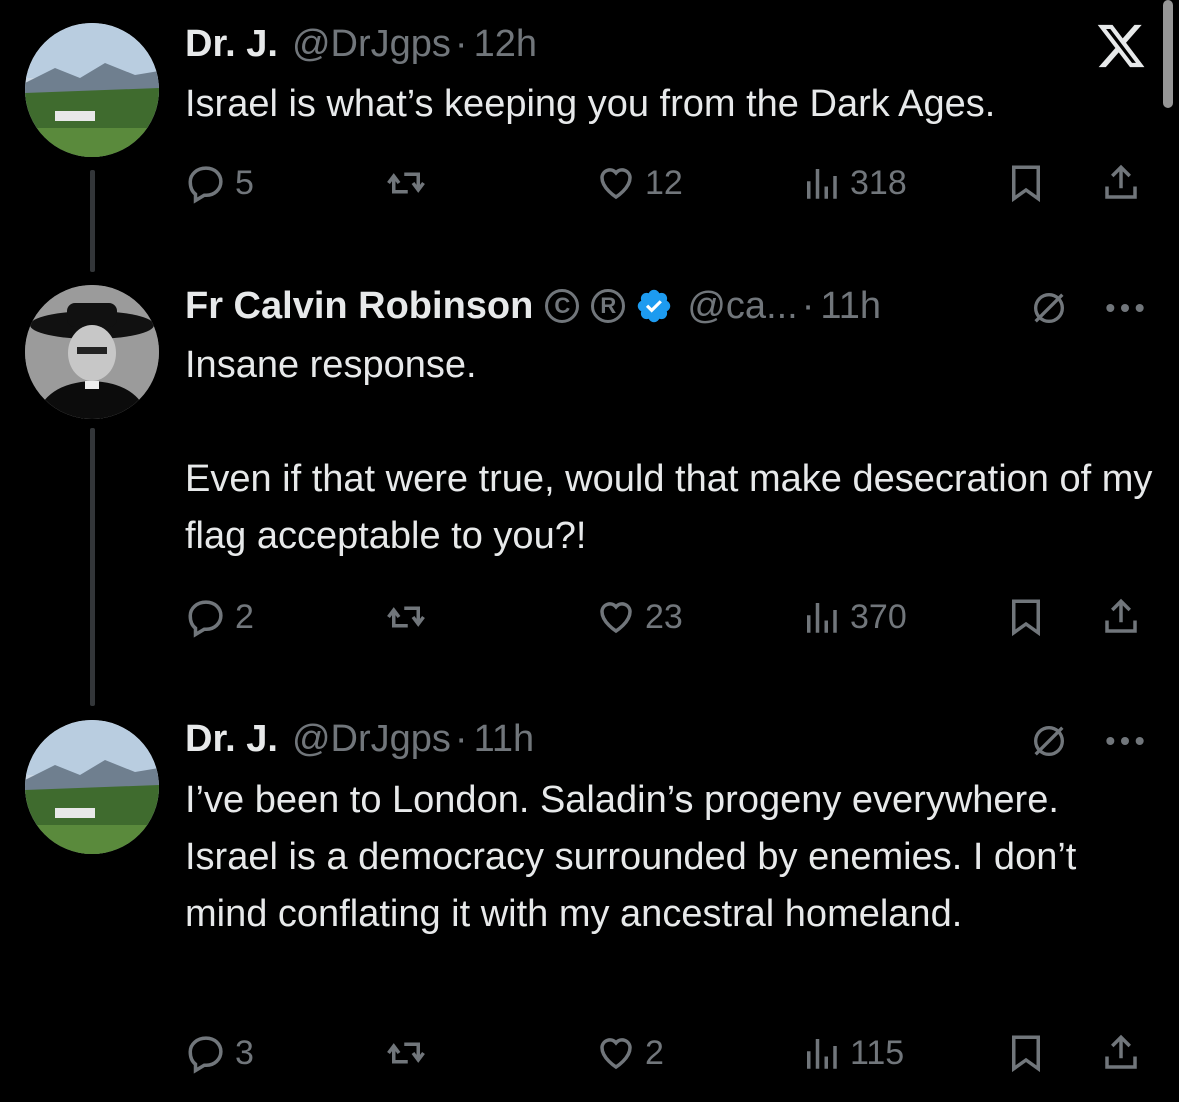 This screenshot has height=1102, width=1179. I want to click on view-count: 370, so click(878, 616).